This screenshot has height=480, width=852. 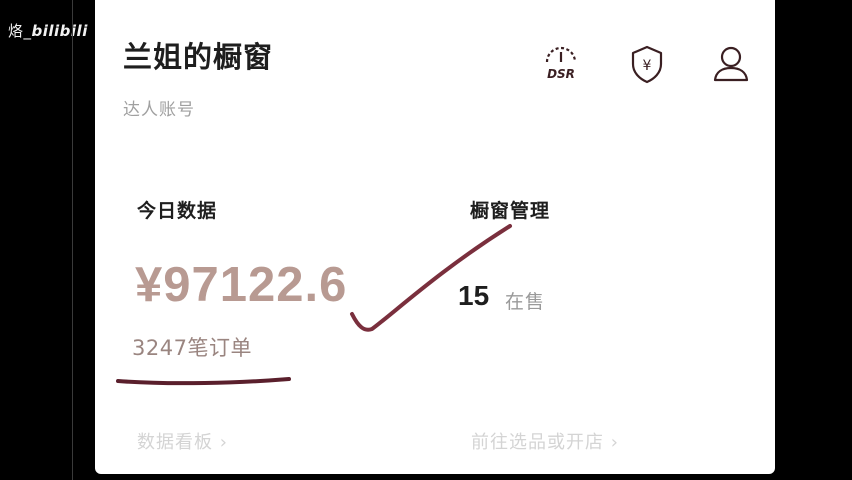 I want to click on bilibili-watermark: 烙_bilibili, so click(x=48, y=30).